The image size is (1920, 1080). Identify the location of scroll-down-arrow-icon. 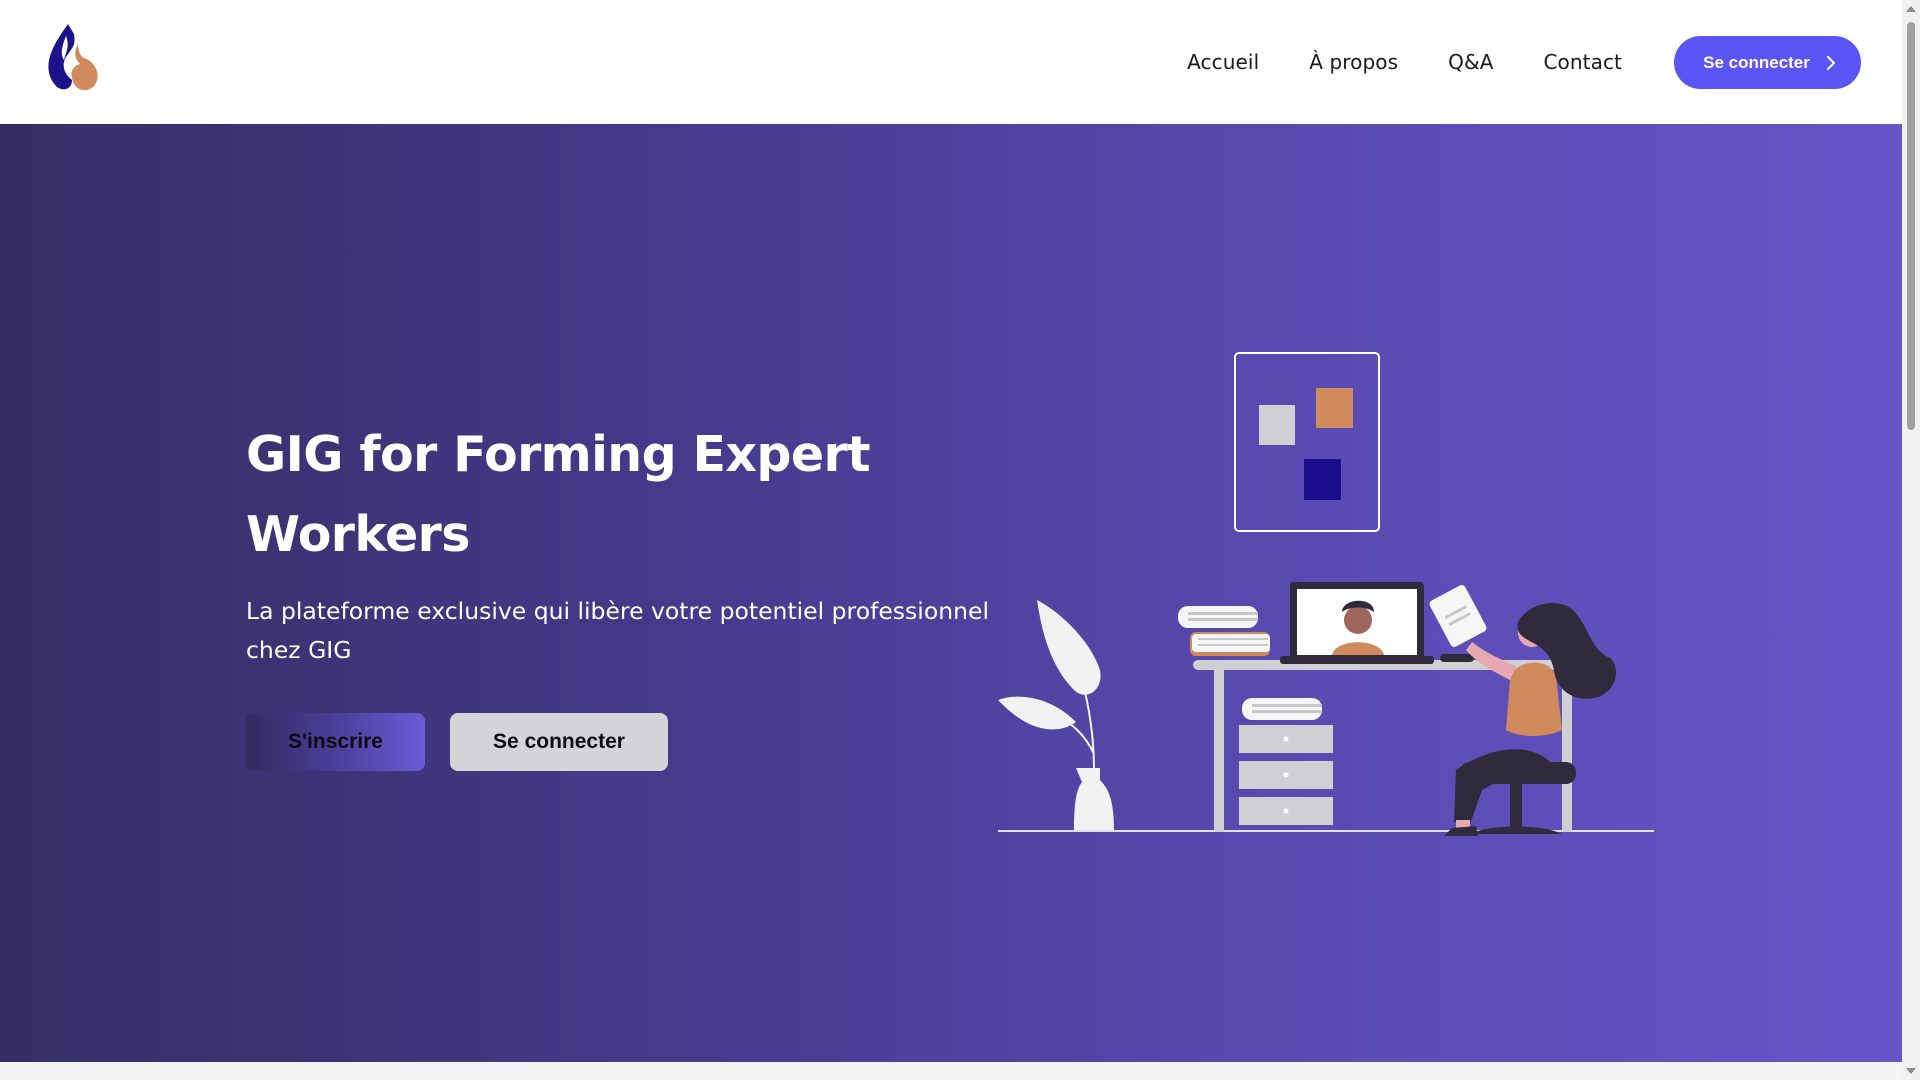
(1911, 1071).